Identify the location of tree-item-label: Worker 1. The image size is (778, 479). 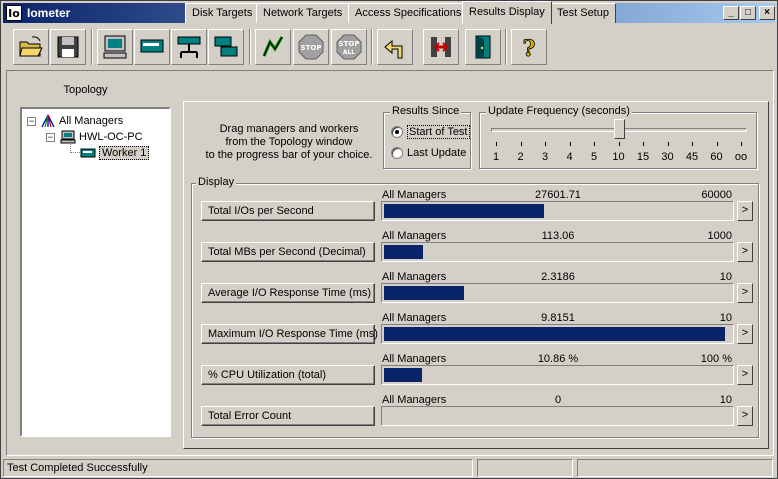
(124, 153).